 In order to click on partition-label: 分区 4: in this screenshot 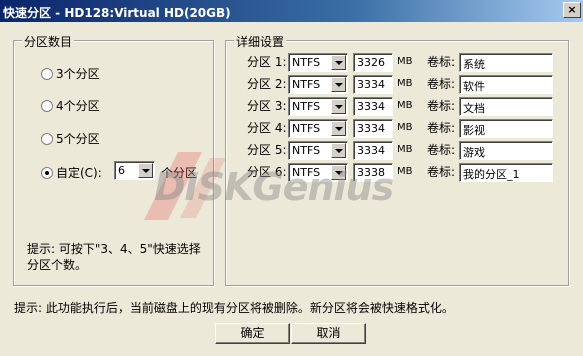, I will do `click(267, 128)`.